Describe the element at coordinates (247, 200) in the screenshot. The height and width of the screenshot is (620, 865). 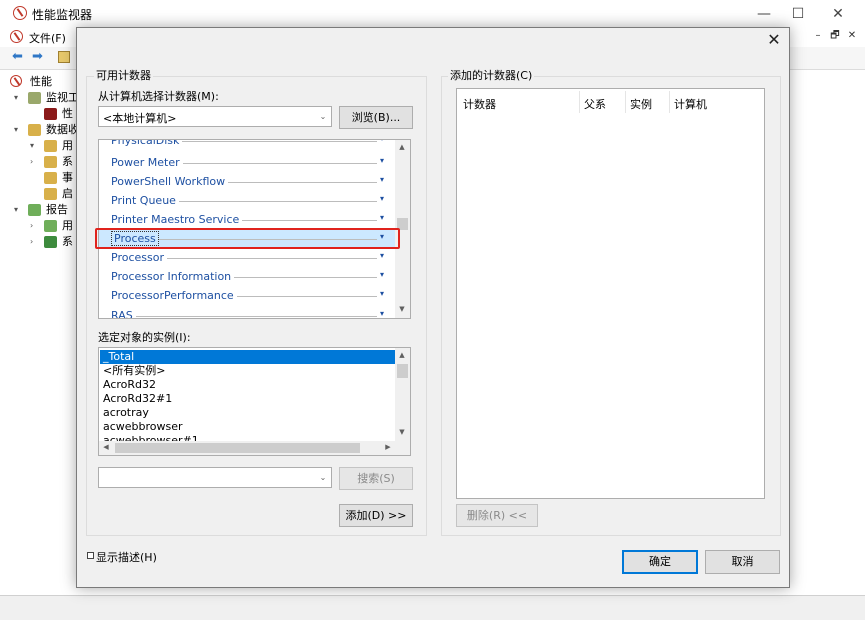
I see `counter-item-print-queue: Print Queue ▾` at that location.